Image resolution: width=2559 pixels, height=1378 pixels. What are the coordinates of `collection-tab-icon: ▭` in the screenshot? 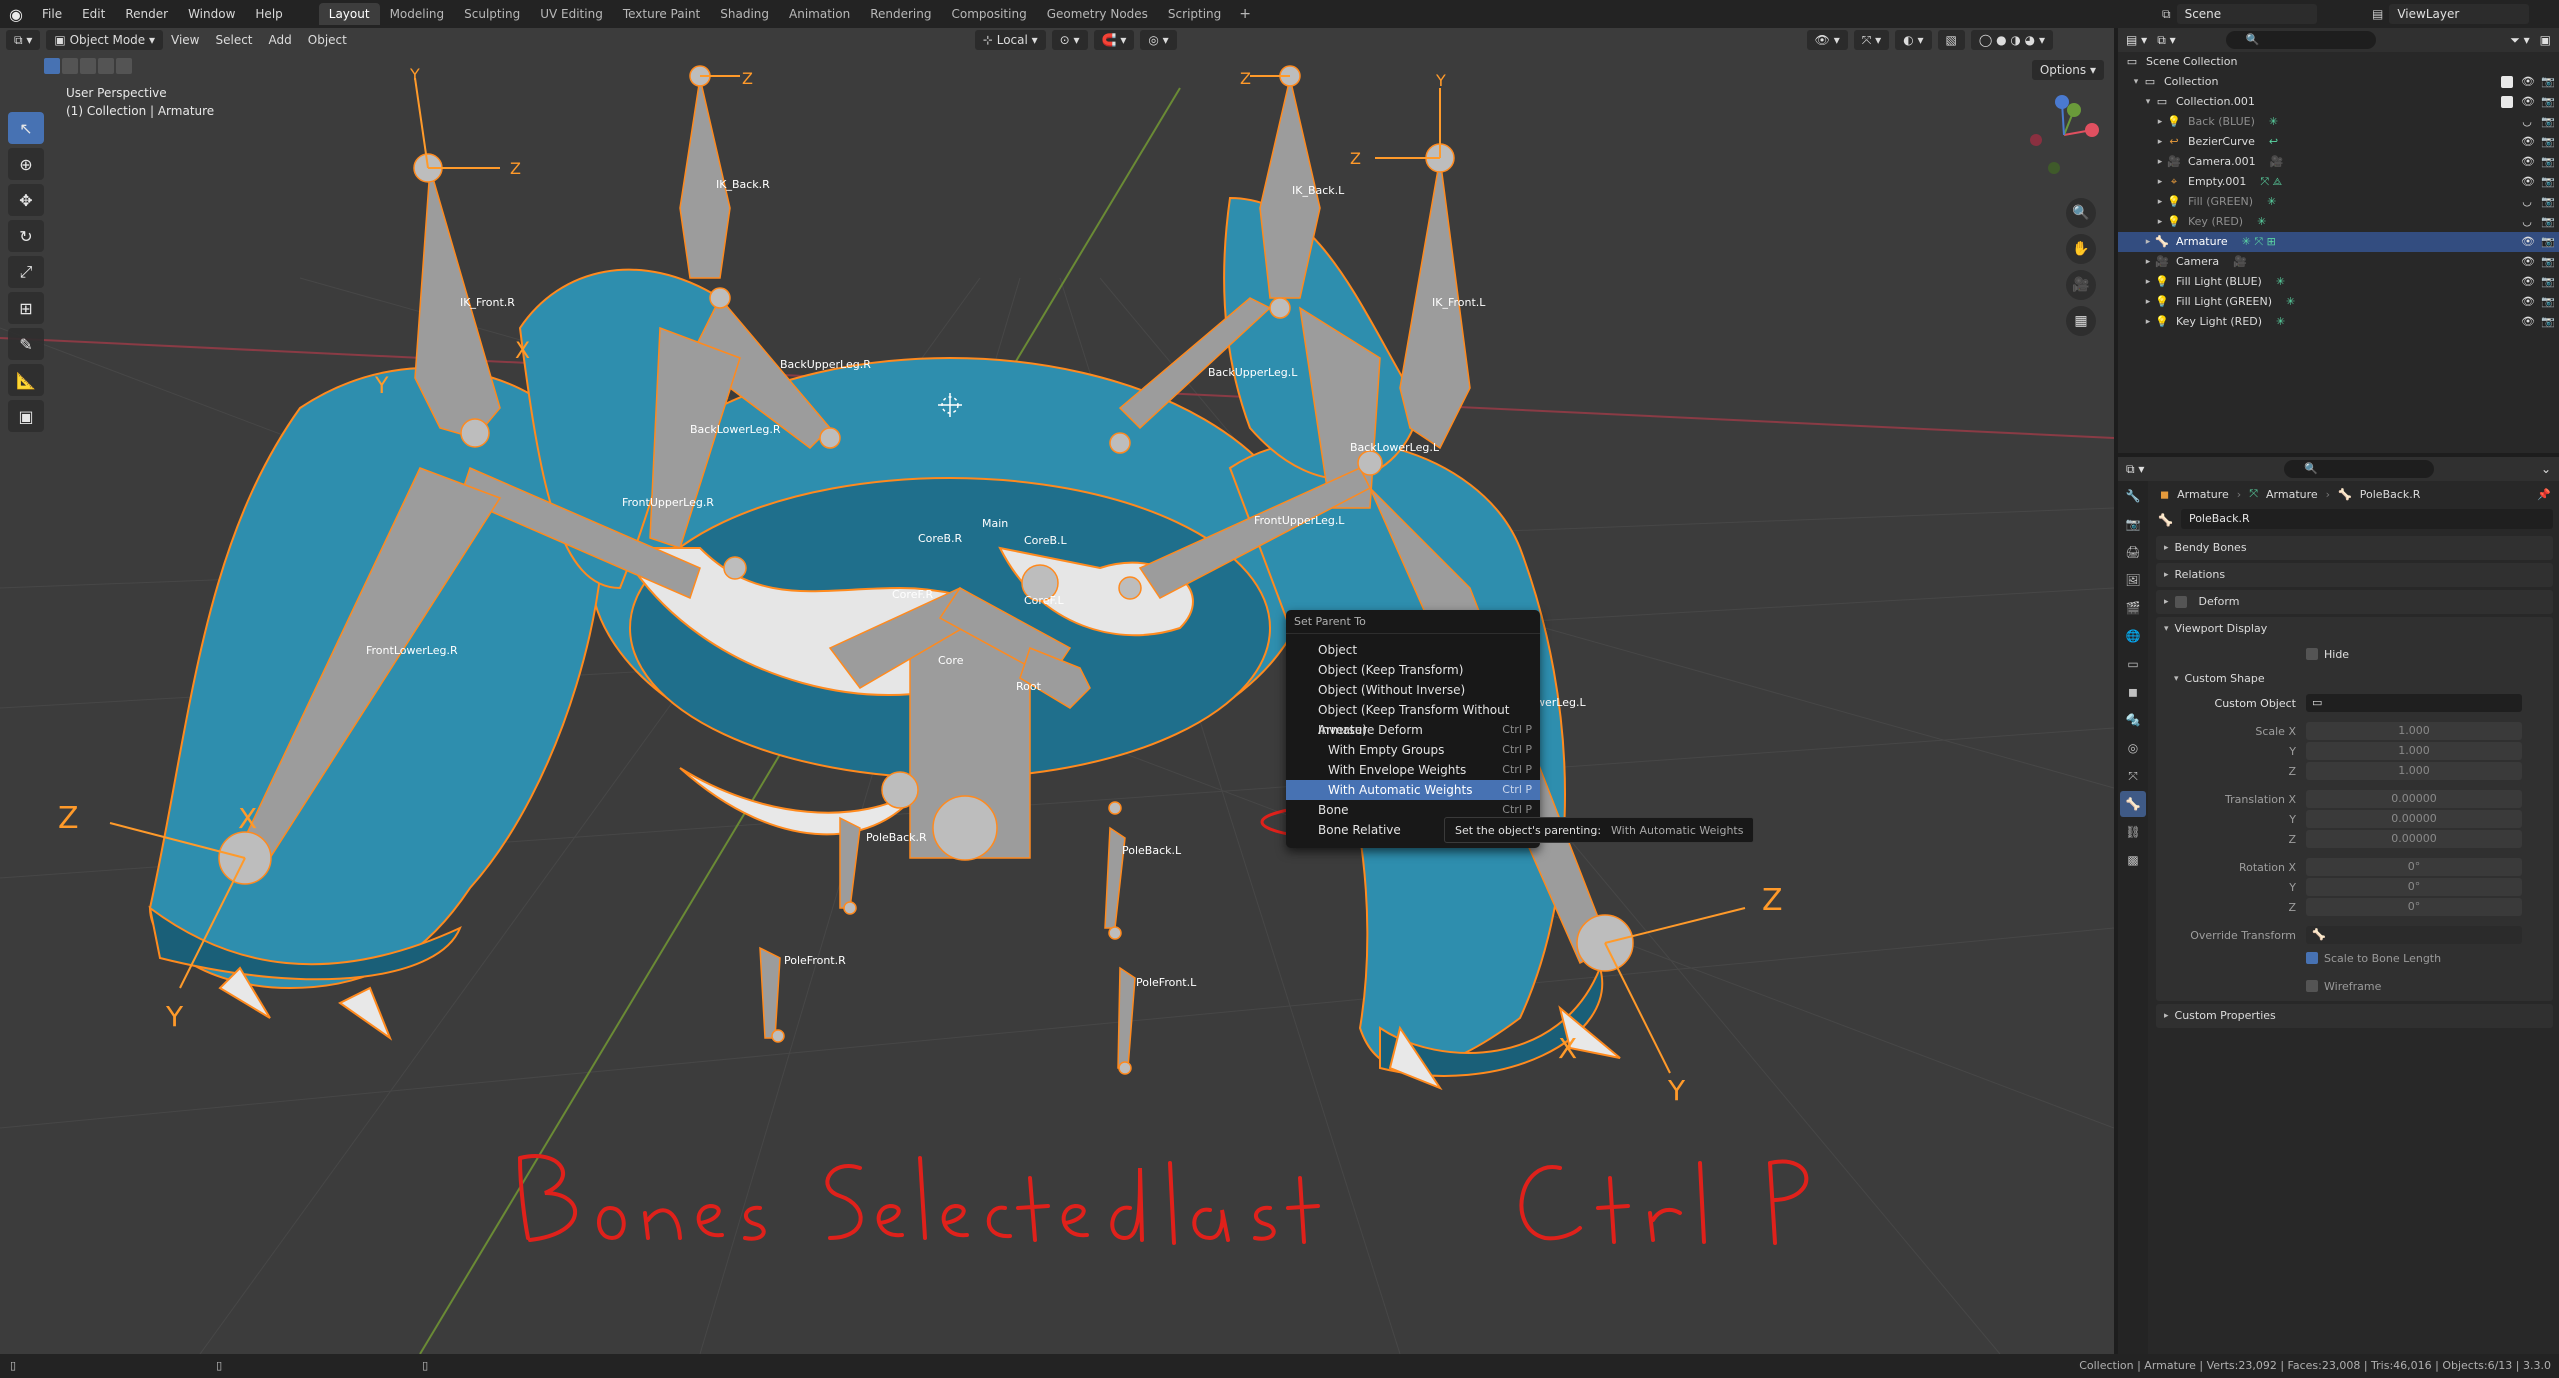 It's located at (2133, 664).